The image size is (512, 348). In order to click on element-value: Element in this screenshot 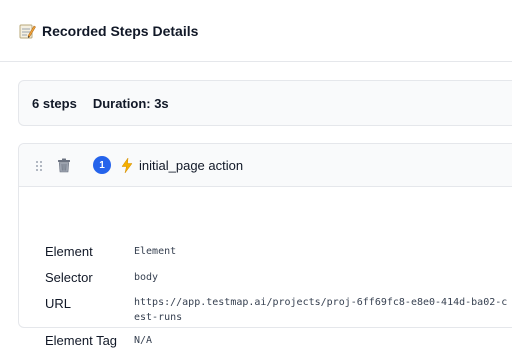, I will do `click(323, 251)`.